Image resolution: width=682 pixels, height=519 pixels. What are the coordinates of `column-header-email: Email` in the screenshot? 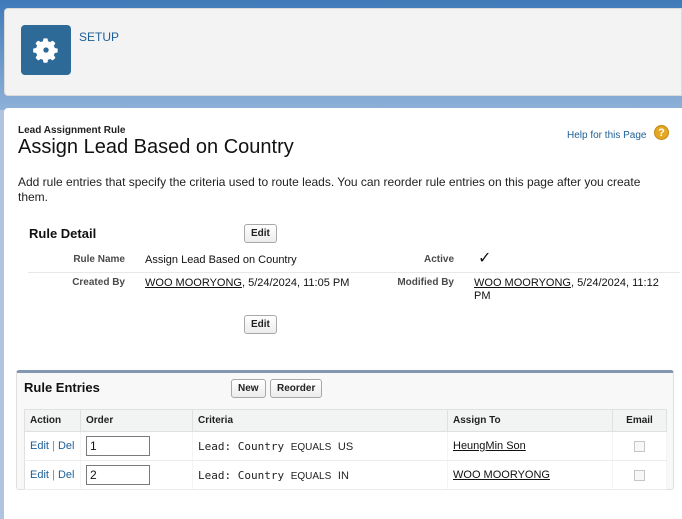 It's located at (639, 420).